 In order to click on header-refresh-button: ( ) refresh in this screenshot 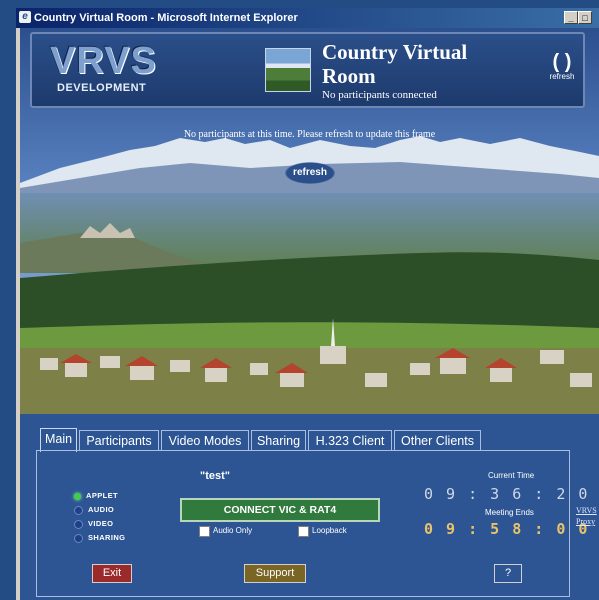, I will do `click(562, 66)`.